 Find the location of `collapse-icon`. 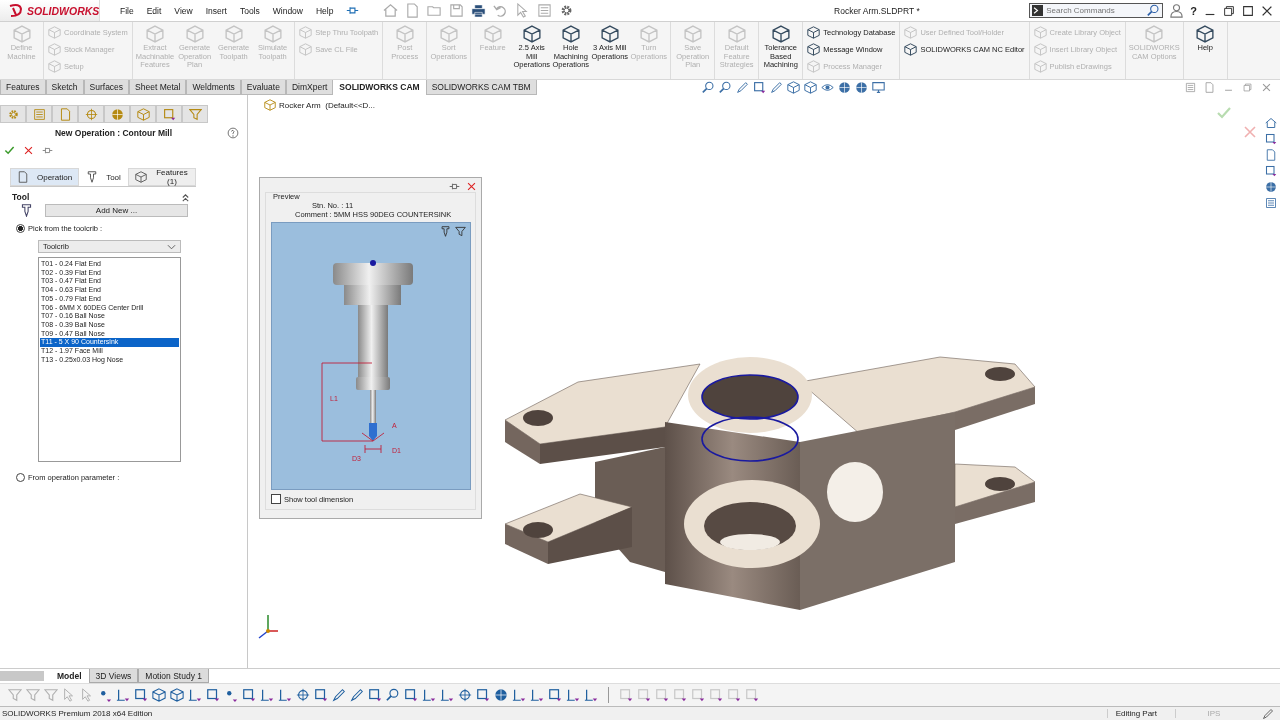

collapse-icon is located at coordinates (185, 197).